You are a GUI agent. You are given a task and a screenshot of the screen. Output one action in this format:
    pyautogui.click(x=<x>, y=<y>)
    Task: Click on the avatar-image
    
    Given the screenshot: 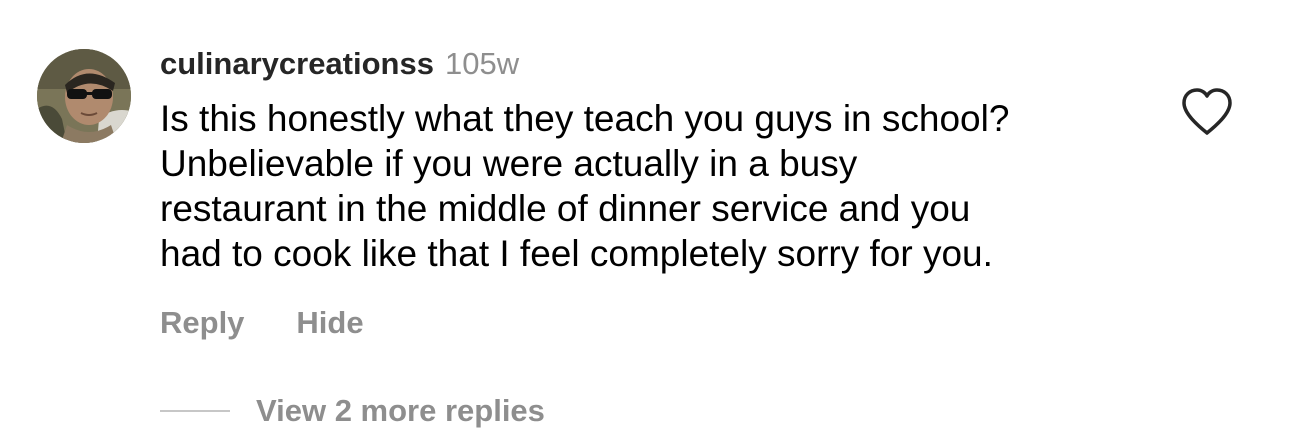 What is the action you would take?
    pyautogui.click(x=84, y=96)
    